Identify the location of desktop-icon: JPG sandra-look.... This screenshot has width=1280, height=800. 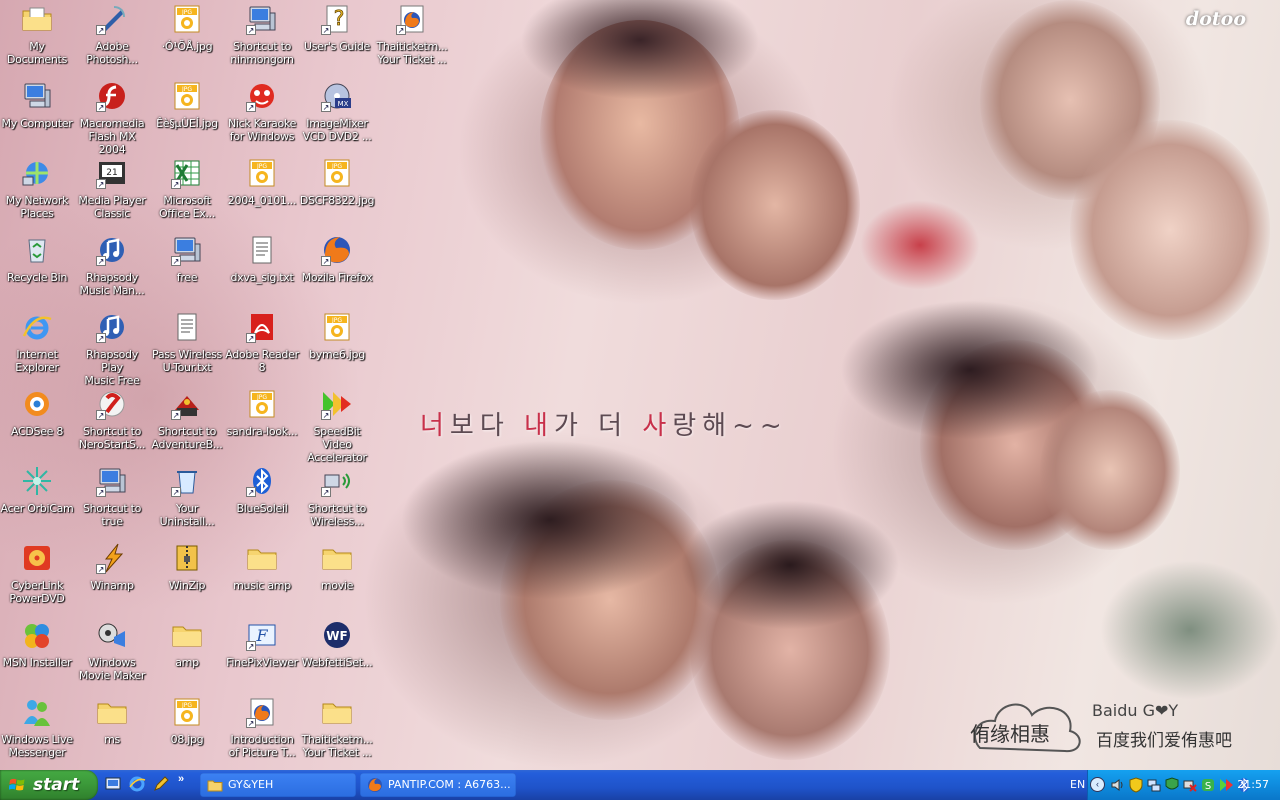
(262, 425).